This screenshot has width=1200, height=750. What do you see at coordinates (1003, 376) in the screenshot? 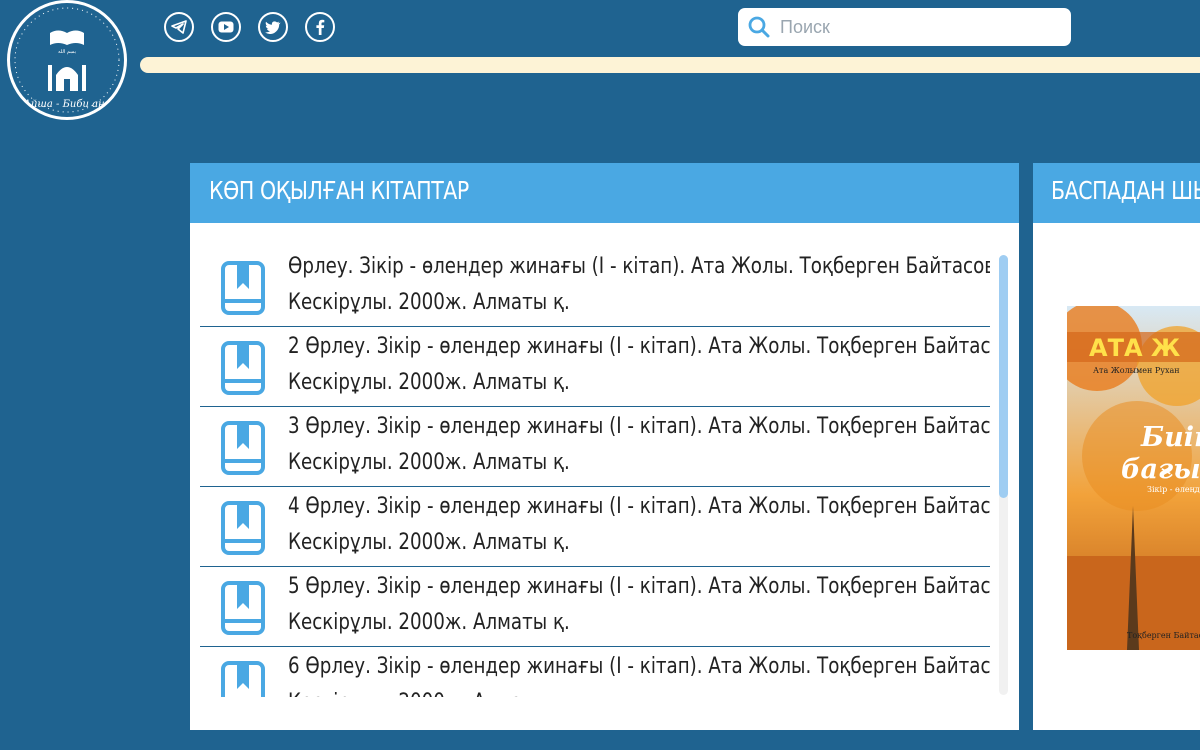
I see `scrollbar-thumb` at bounding box center [1003, 376].